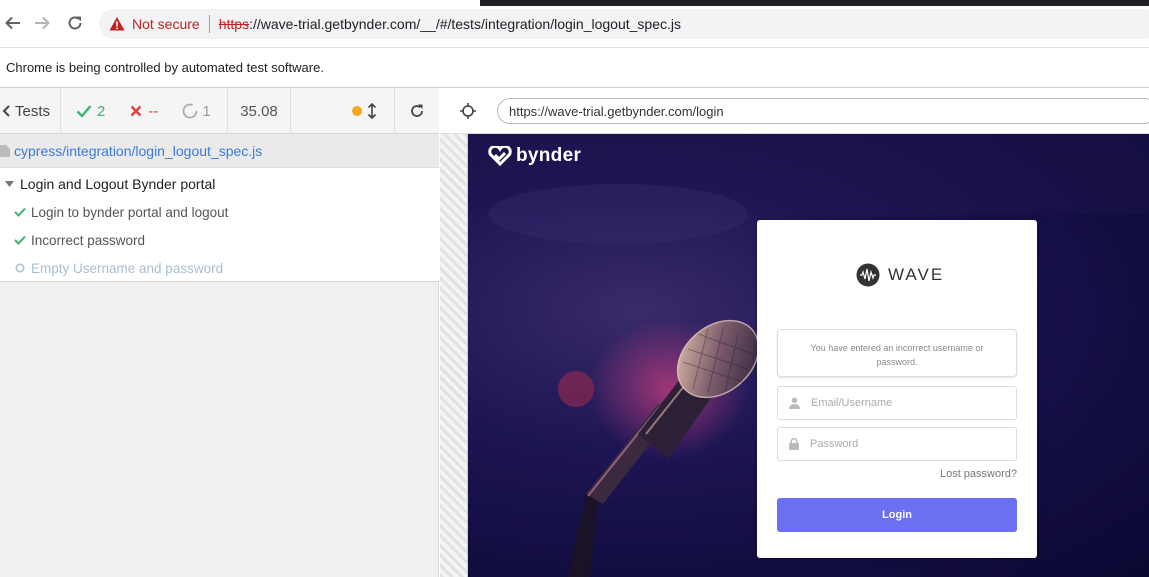  Describe the element at coordinates (166, 24) in the screenshot. I see `security-status: Not secure` at that location.